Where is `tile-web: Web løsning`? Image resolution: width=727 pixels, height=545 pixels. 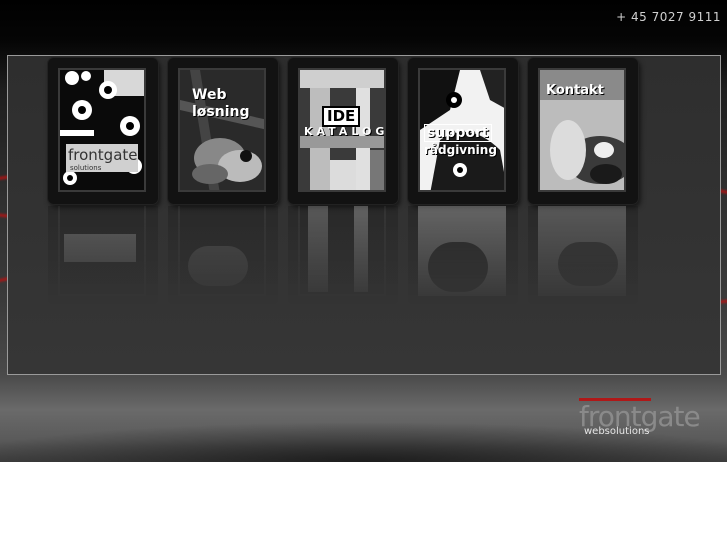 tile-web: Web løsning is located at coordinates (223, 131).